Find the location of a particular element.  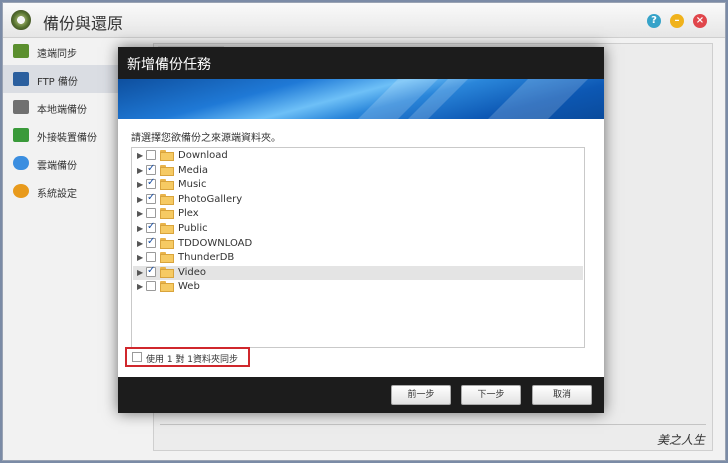

folder-name: Media is located at coordinates (193, 170).